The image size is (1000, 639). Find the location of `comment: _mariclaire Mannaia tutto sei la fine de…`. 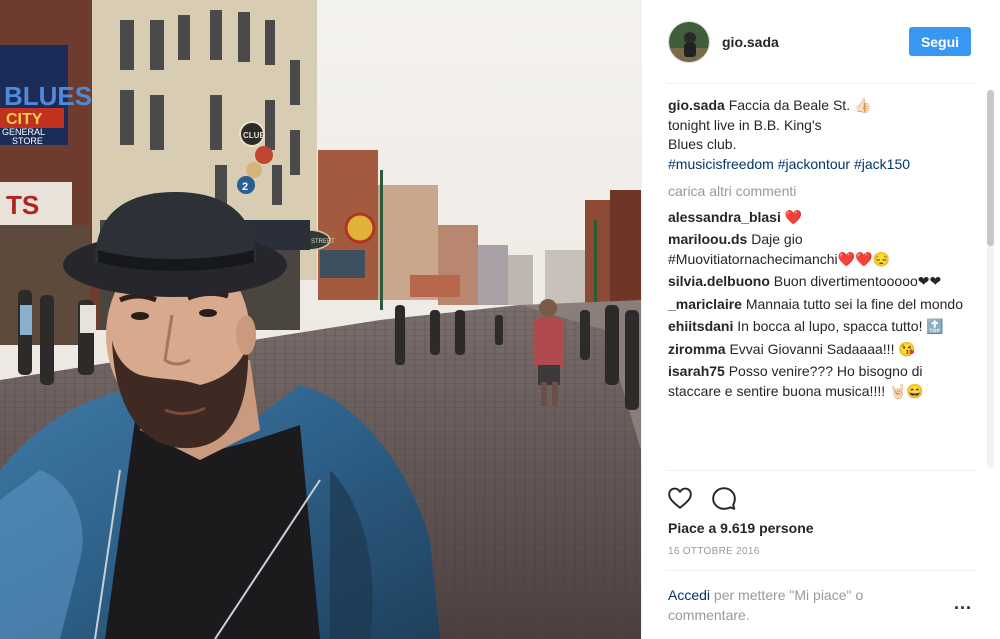

comment: _mariclaire Mannaia tutto sei la fine de… is located at coordinates (818, 305).